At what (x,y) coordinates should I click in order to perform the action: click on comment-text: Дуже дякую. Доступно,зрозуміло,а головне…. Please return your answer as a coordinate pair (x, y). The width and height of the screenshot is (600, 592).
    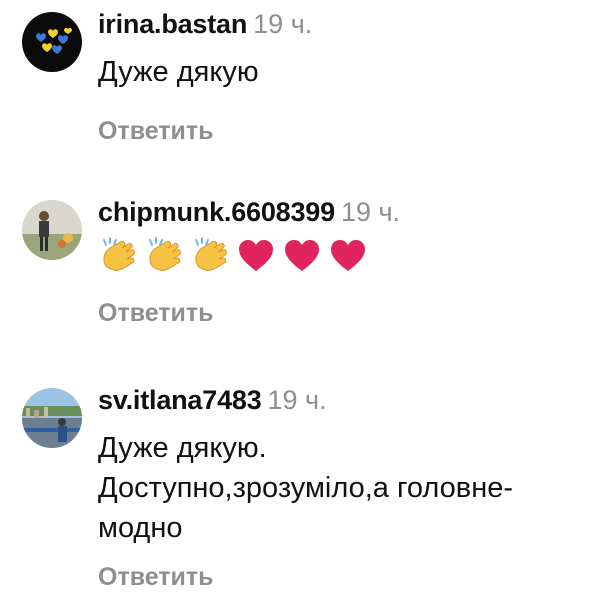
    Looking at the image, I should click on (305, 488).